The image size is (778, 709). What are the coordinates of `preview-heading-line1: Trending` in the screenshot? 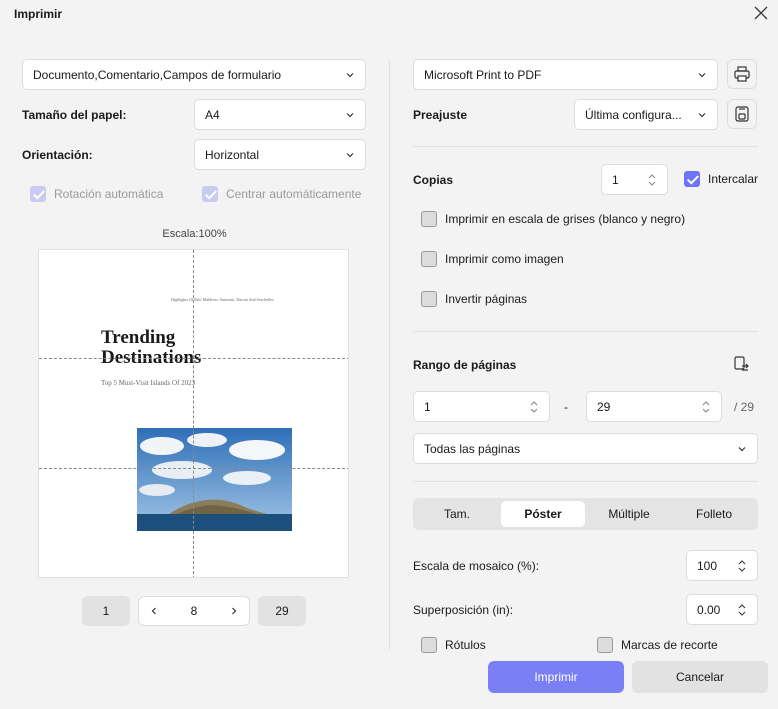 It's located at (138, 337).